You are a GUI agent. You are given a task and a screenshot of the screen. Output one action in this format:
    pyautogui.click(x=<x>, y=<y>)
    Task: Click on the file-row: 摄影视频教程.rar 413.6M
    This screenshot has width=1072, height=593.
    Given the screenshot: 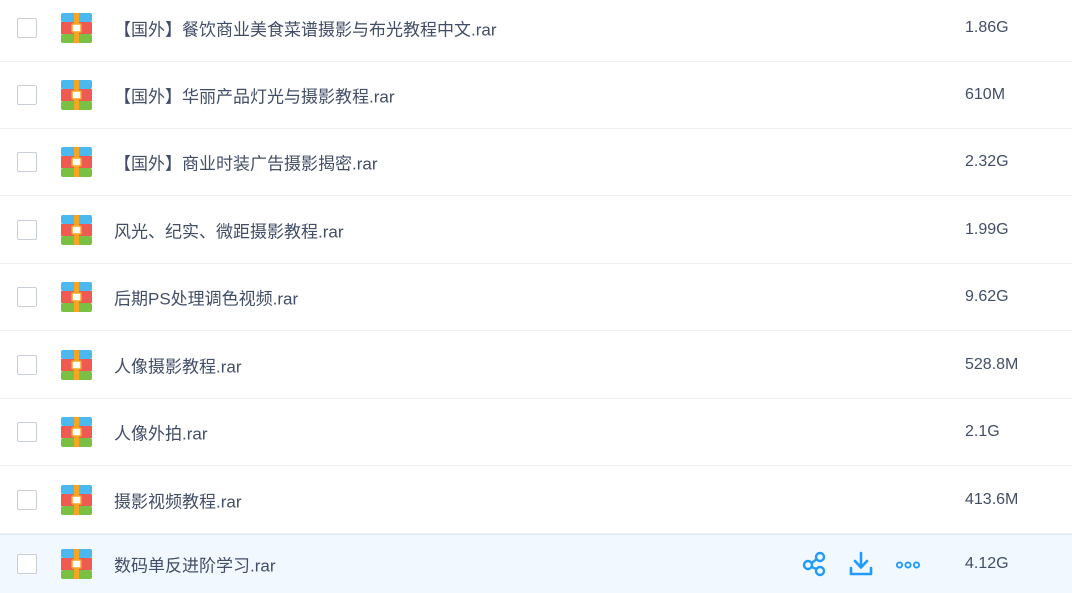 What is the action you would take?
    pyautogui.click(x=536, y=500)
    